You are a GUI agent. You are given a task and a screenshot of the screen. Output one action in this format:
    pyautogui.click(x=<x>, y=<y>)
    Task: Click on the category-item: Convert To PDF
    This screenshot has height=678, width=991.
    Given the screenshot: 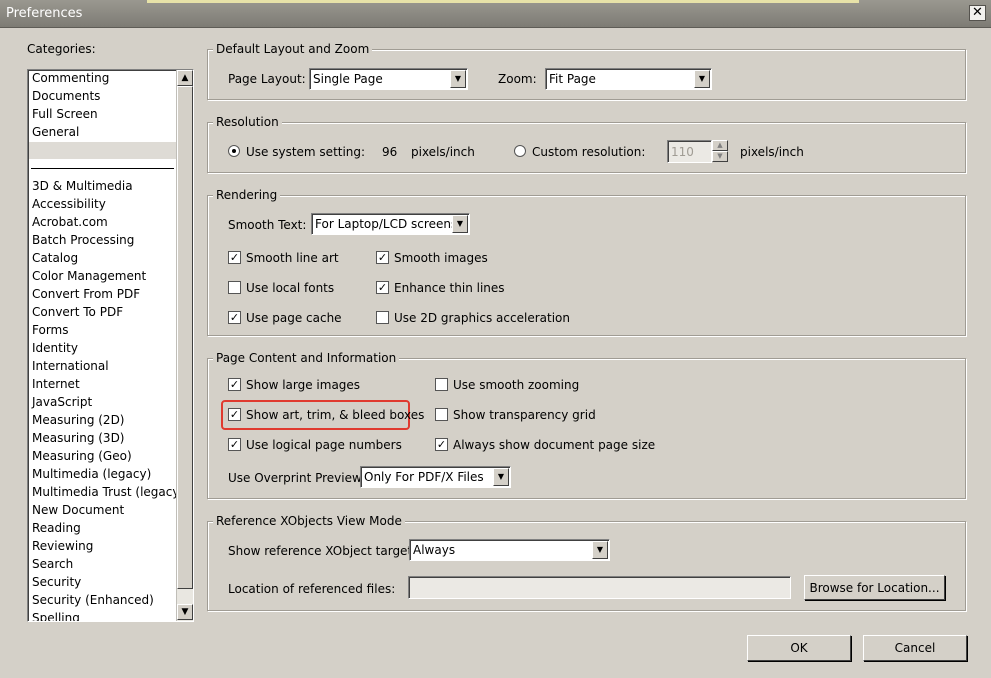 What is the action you would take?
    pyautogui.click(x=77, y=312)
    